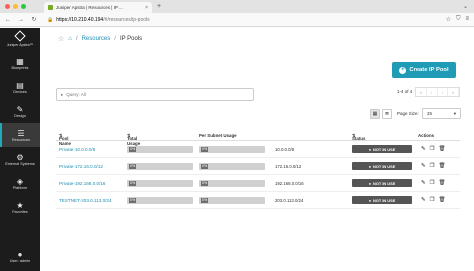 The image size is (474, 271). What do you see at coordinates (465, 6) in the screenshot?
I see `tab-list-icon: ⌄` at bounding box center [465, 6].